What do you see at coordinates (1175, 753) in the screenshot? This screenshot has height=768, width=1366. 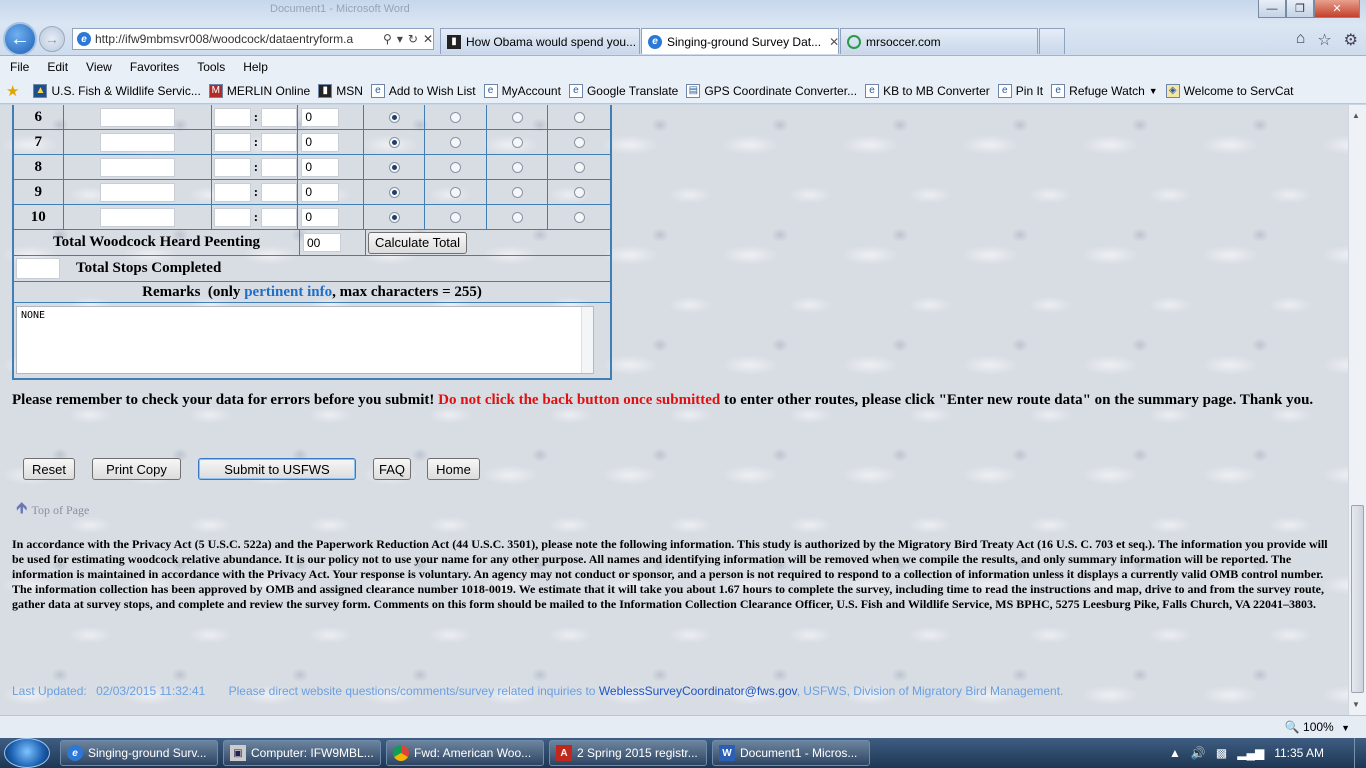 I see `tray-expand-icon: ▲` at bounding box center [1175, 753].